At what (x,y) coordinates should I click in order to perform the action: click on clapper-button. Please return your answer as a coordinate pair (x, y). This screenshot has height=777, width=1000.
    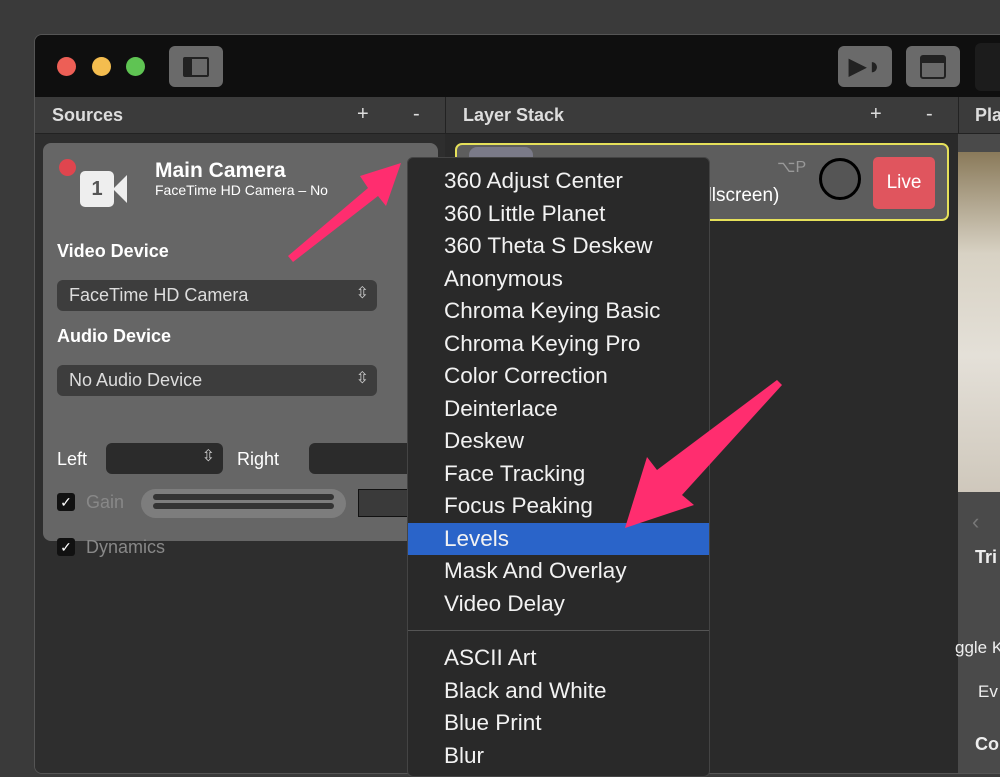
    Looking at the image, I should click on (933, 66).